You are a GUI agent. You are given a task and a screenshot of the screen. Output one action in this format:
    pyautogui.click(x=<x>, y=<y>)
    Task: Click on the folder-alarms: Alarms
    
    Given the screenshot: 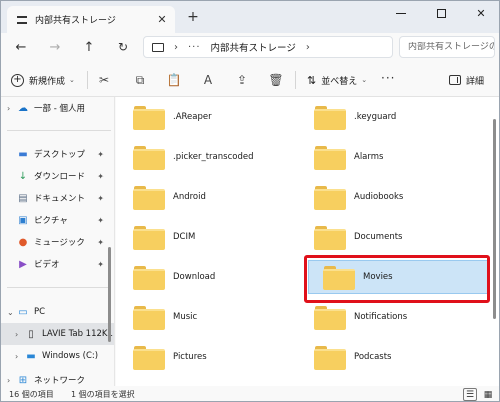 What is the action you would take?
    pyautogui.click(x=390, y=157)
    